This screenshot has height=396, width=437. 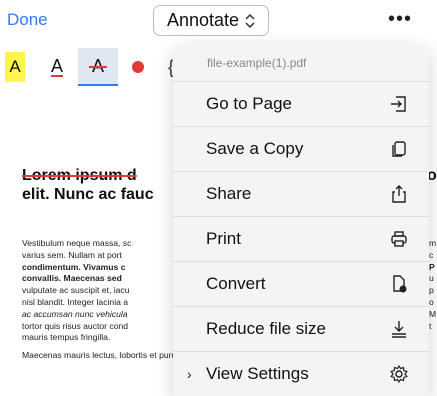 I want to click on go-to-page-icon, so click(x=398, y=104).